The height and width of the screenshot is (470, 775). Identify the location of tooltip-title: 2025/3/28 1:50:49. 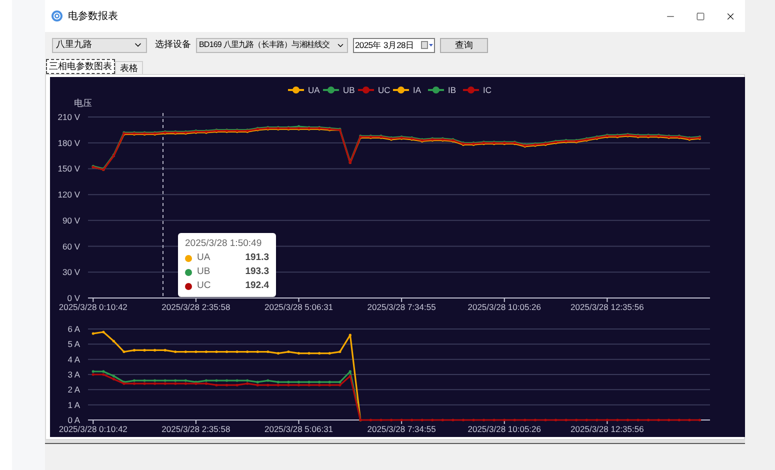
(224, 244).